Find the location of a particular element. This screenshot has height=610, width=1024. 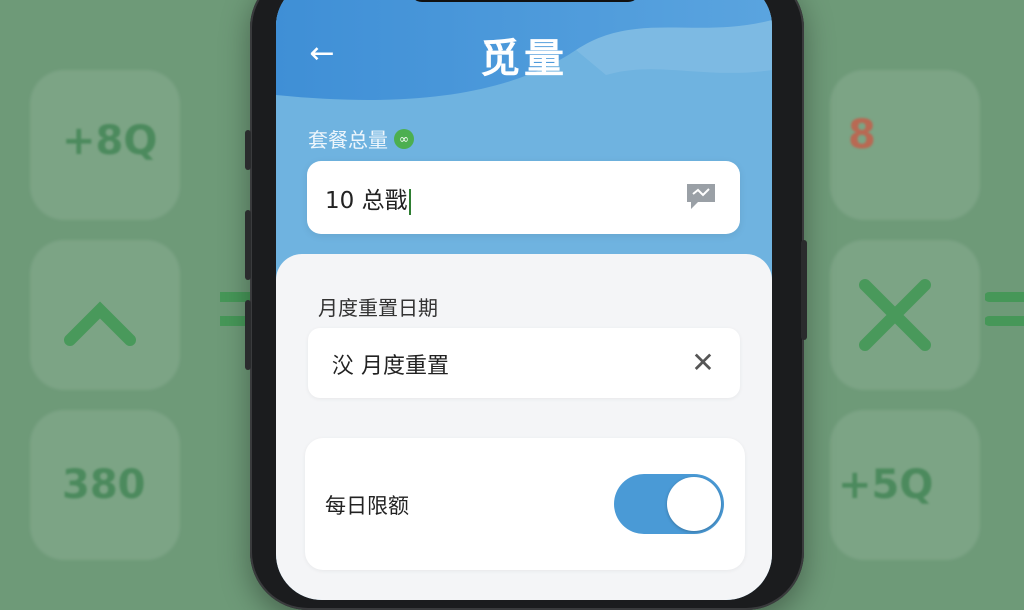

total-plan-input: 10 总戬 is located at coordinates (523, 197).